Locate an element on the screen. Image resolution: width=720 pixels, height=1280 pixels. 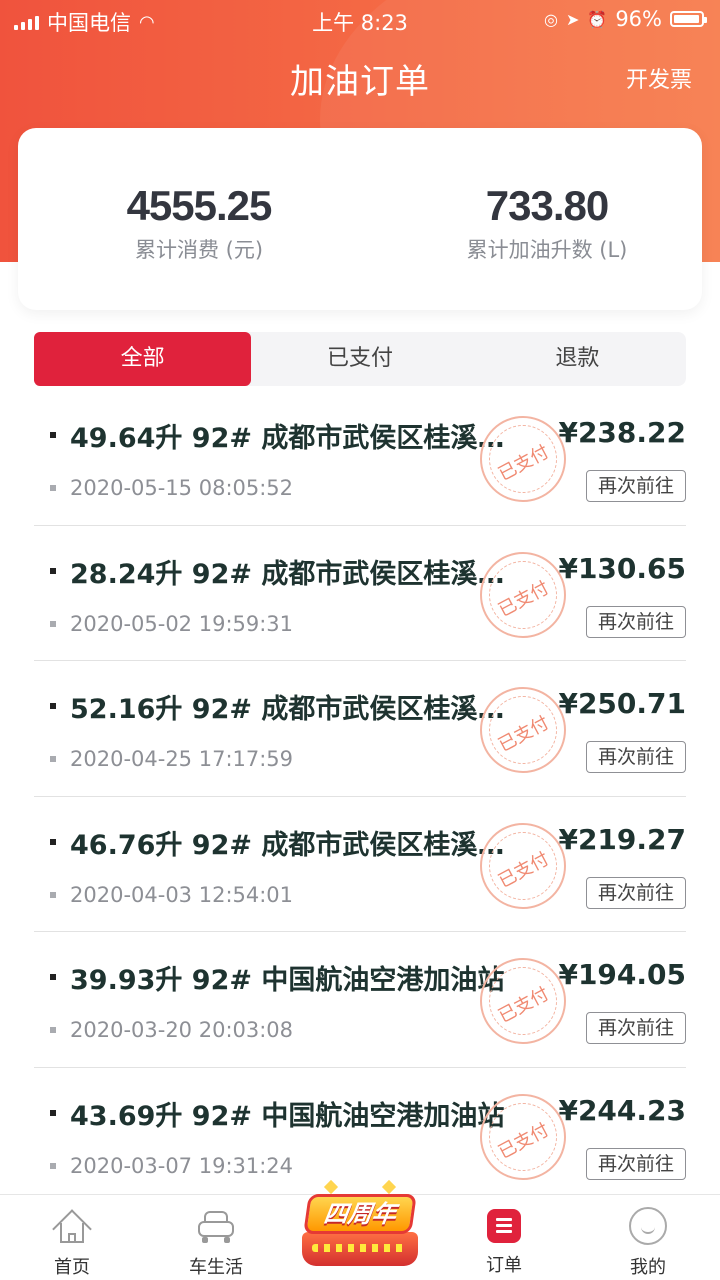
filter-tabs: 全部 已支付 退款 is located at coordinates (360, 359).